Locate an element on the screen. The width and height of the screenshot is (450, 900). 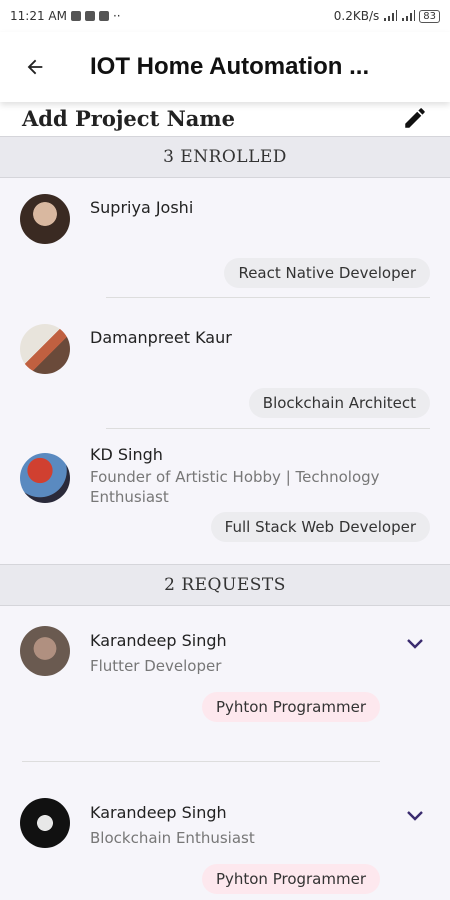
project-name: Add Project Name is located at coordinates (128, 118).